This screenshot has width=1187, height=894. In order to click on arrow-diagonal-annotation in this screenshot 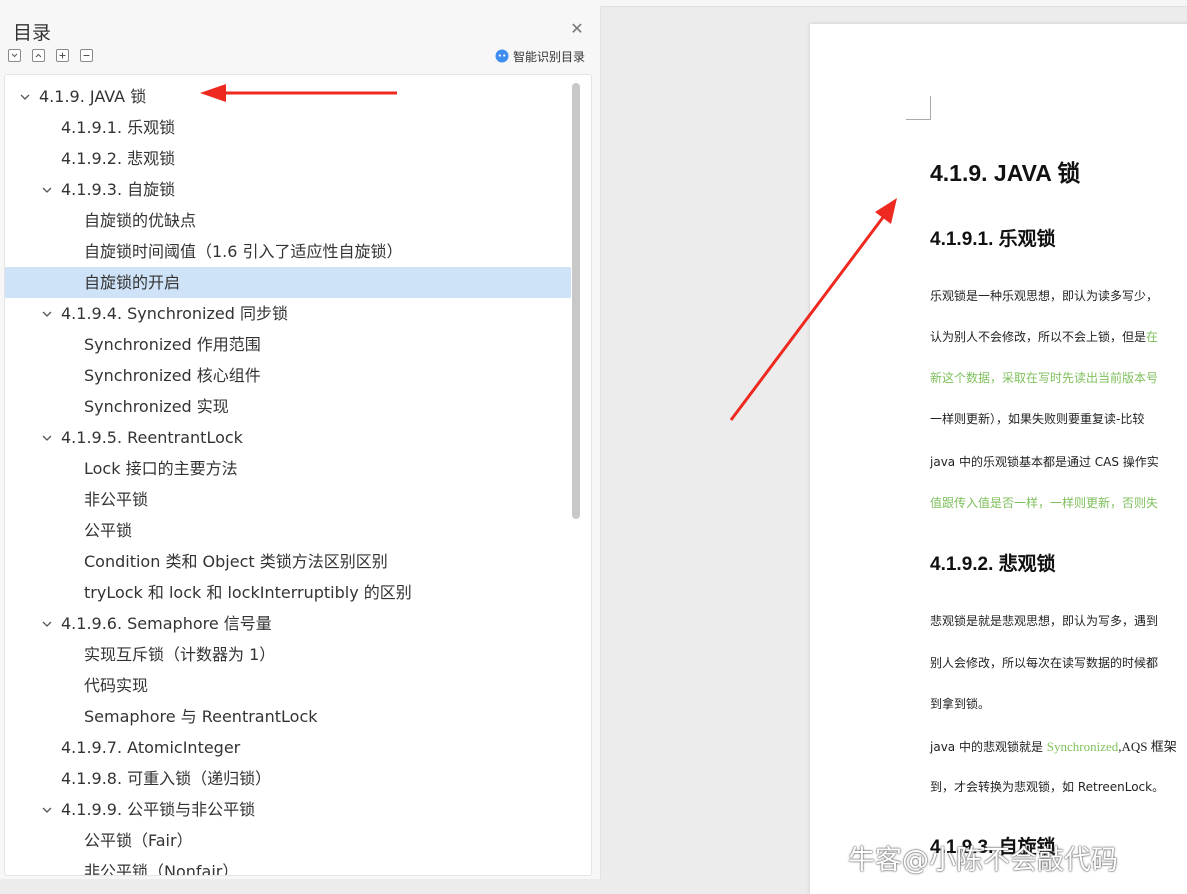, I will do `click(813, 309)`.